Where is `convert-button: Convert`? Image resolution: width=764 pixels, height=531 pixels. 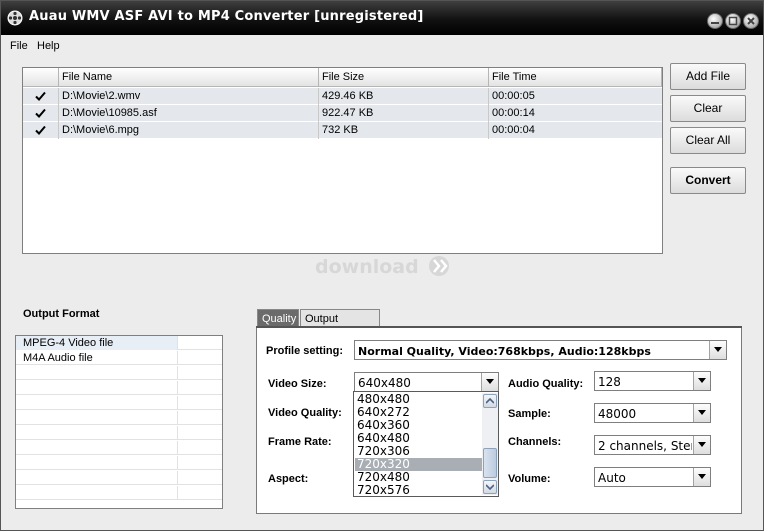
convert-button: Convert is located at coordinates (708, 180).